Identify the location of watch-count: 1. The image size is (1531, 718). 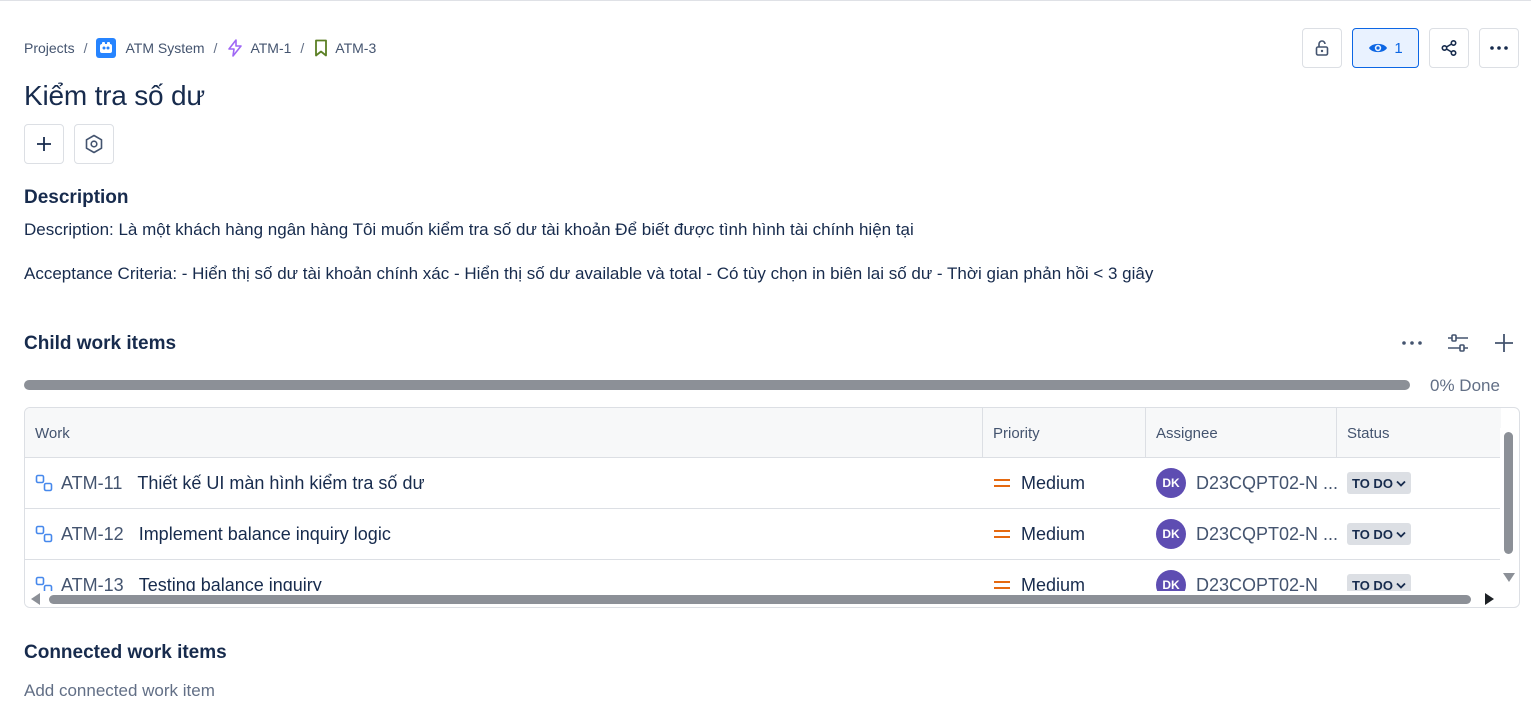
(1398, 48).